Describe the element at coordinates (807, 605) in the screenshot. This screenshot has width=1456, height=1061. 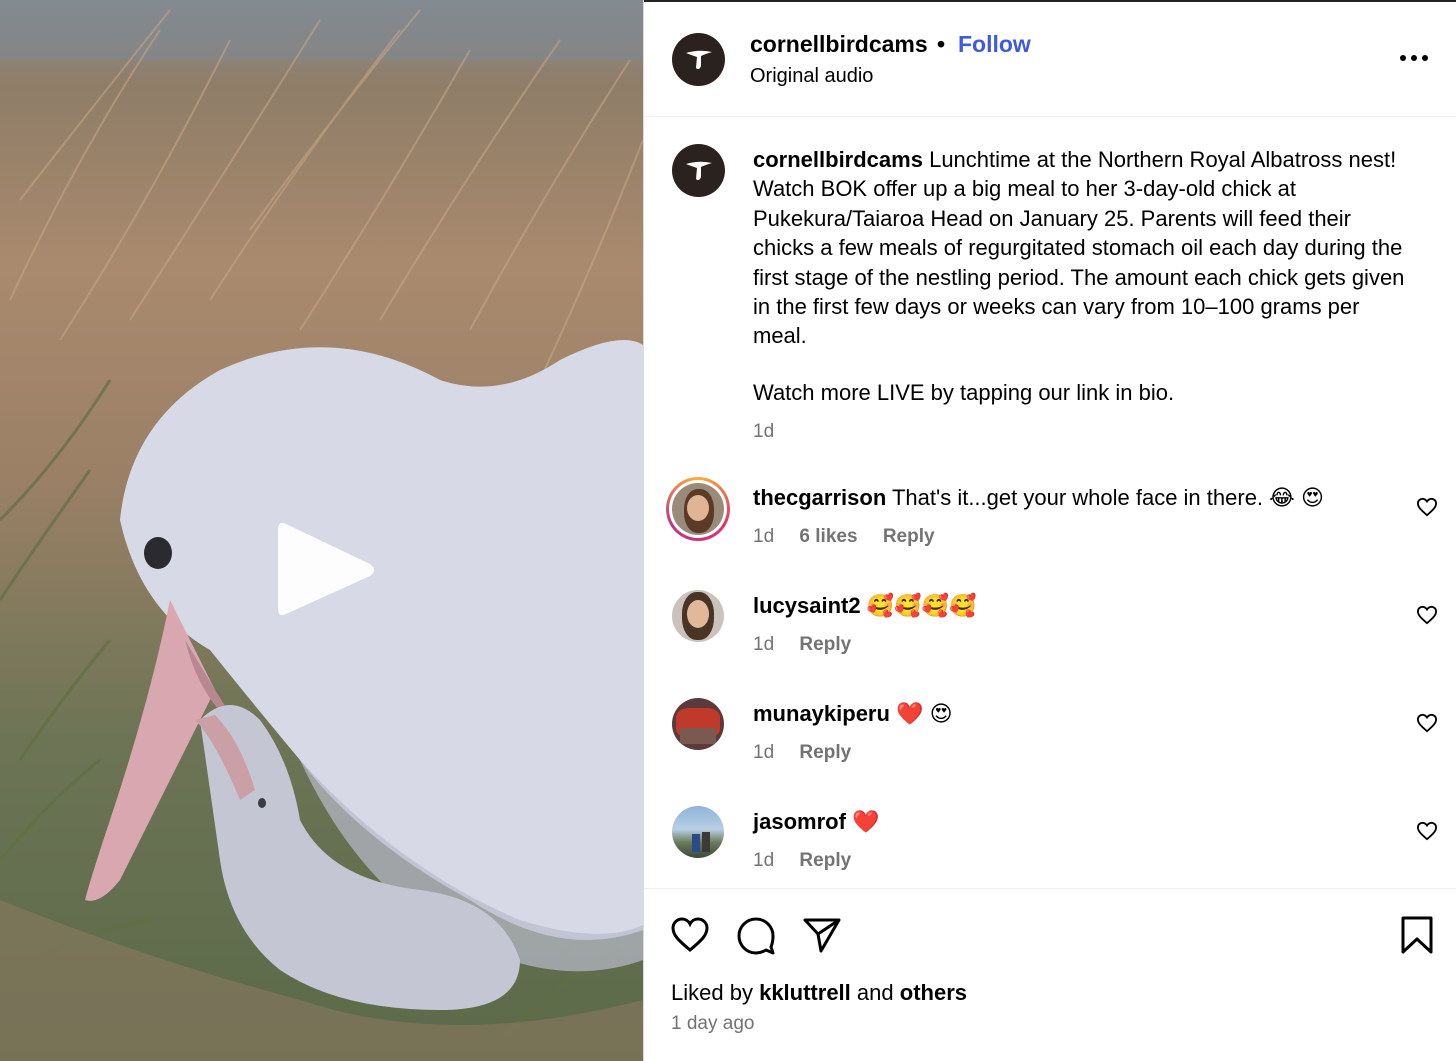
I see `comment-username: lucysaint2` at that location.